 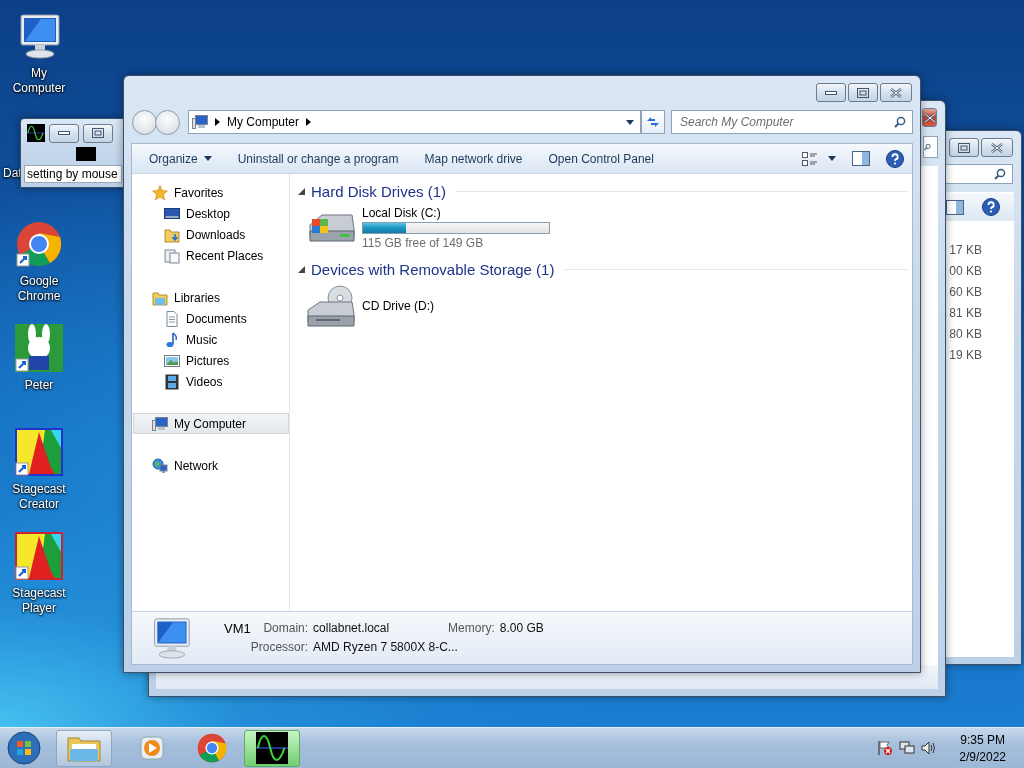 What do you see at coordinates (352, 628) in the screenshot?
I see `detail-value: collabnet.local` at bounding box center [352, 628].